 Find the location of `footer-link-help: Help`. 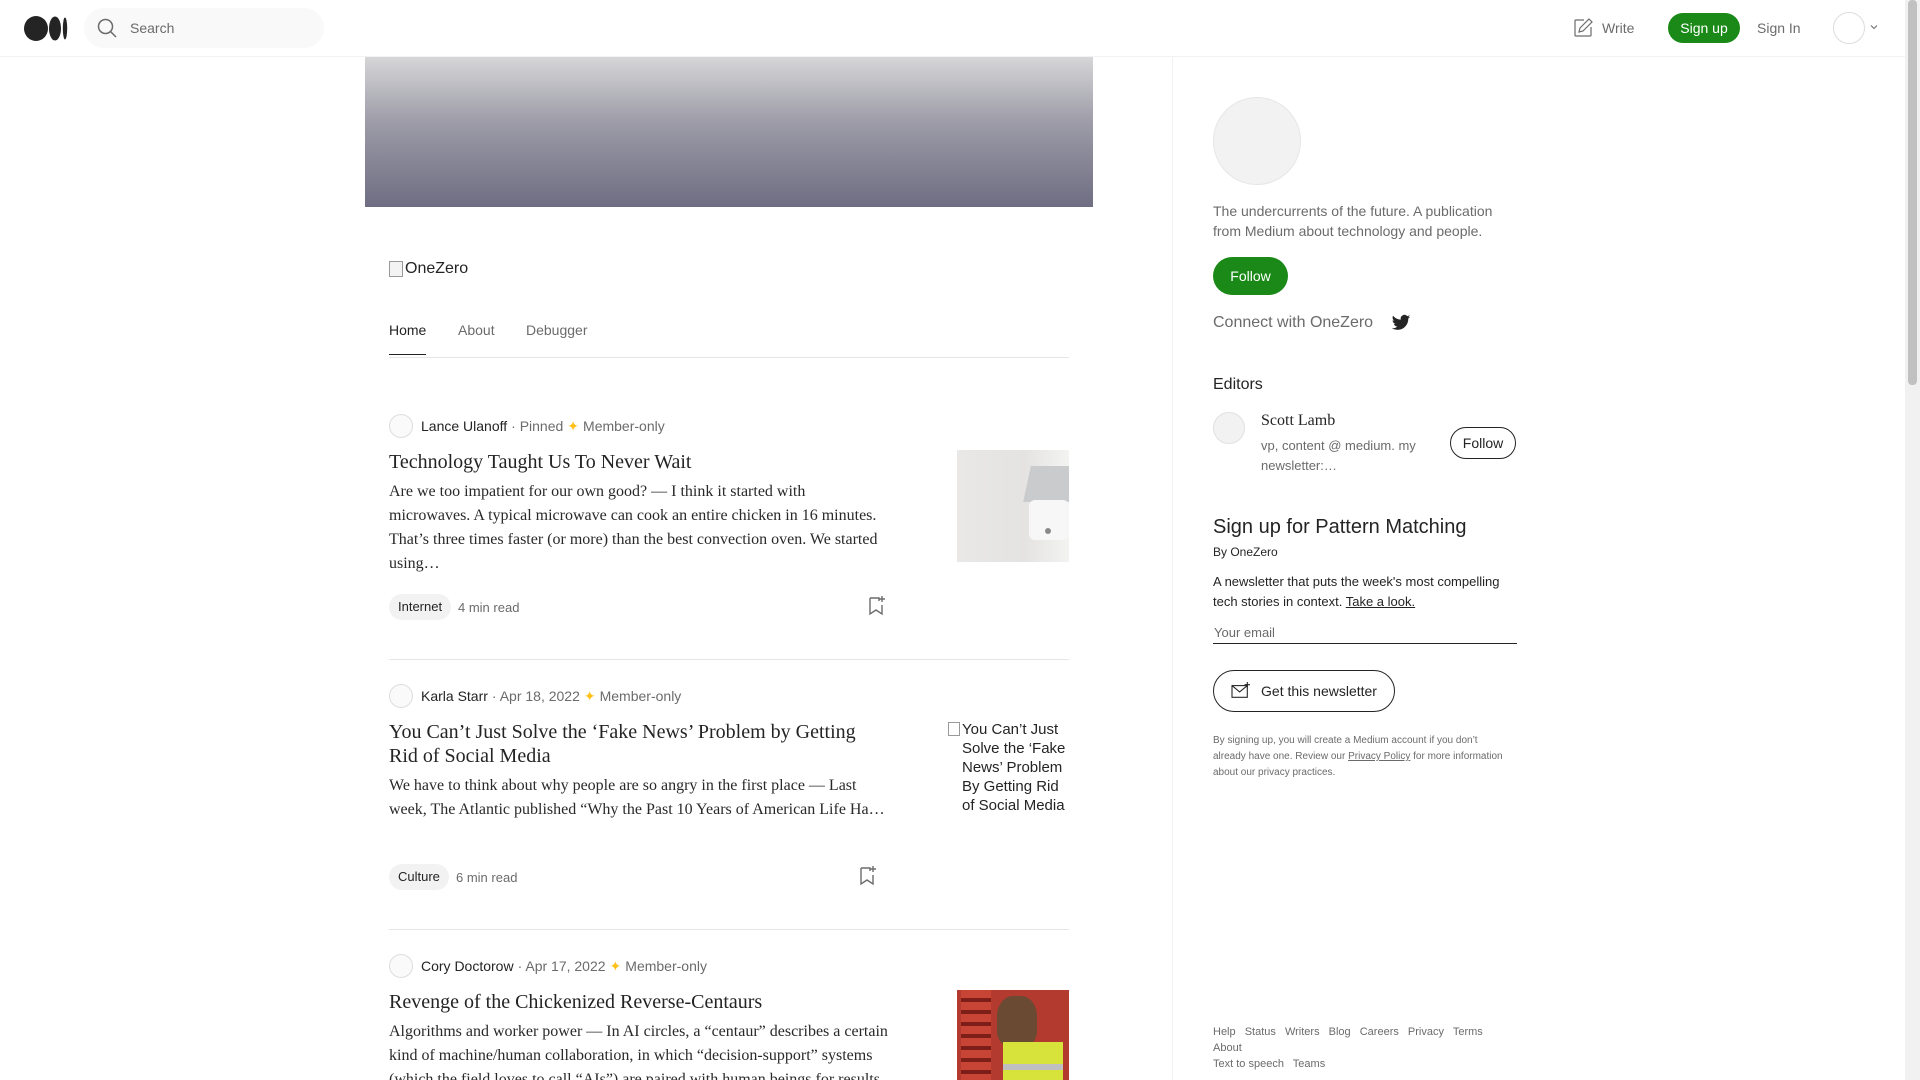

footer-link-help: Help is located at coordinates (1224, 1032).